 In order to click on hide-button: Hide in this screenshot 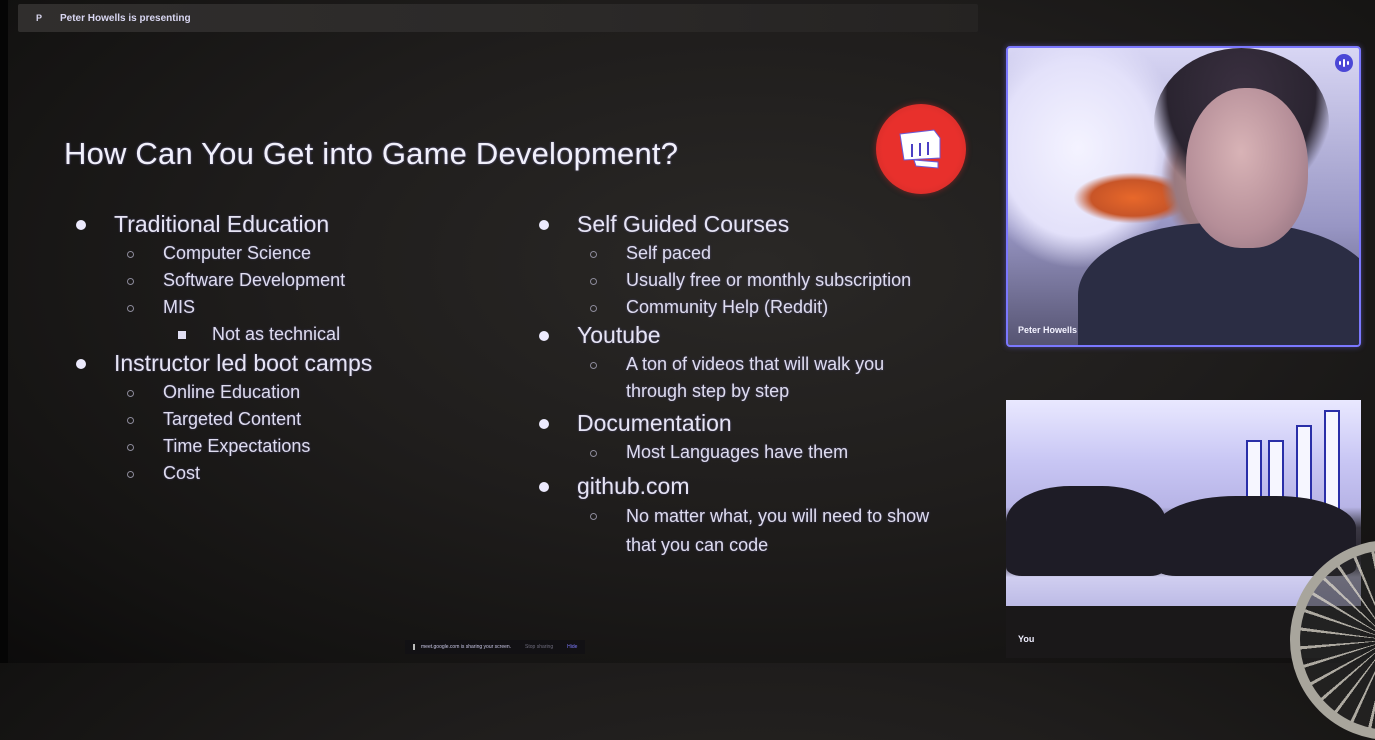, I will do `click(572, 647)`.